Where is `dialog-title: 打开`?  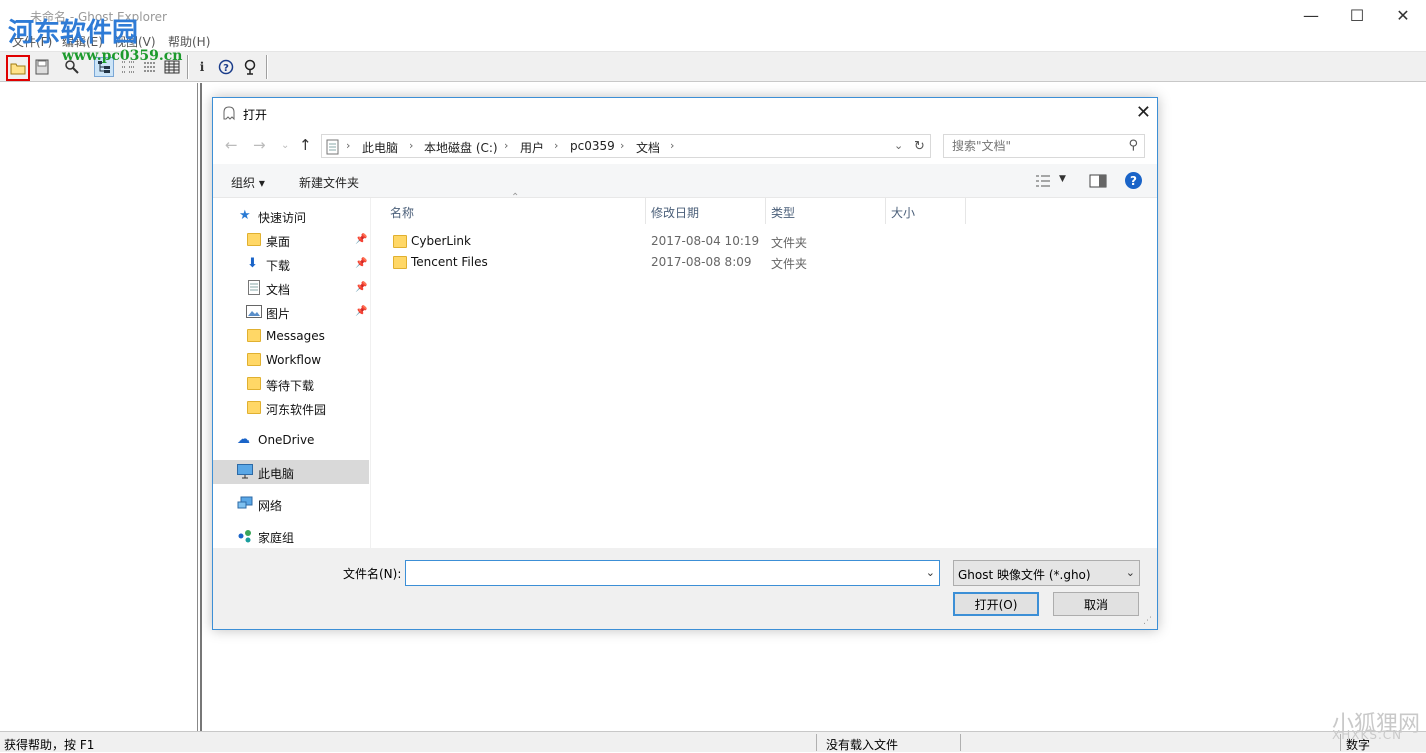 dialog-title: 打开 is located at coordinates (255, 115).